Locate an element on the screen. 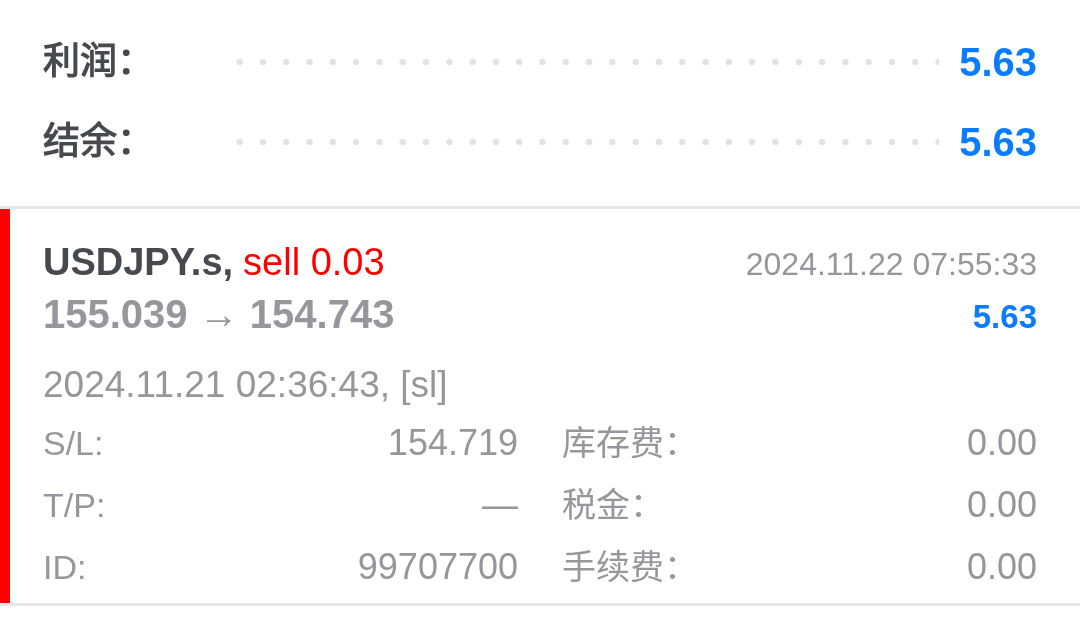  detail-label: 库存费： is located at coordinates (630, 443).